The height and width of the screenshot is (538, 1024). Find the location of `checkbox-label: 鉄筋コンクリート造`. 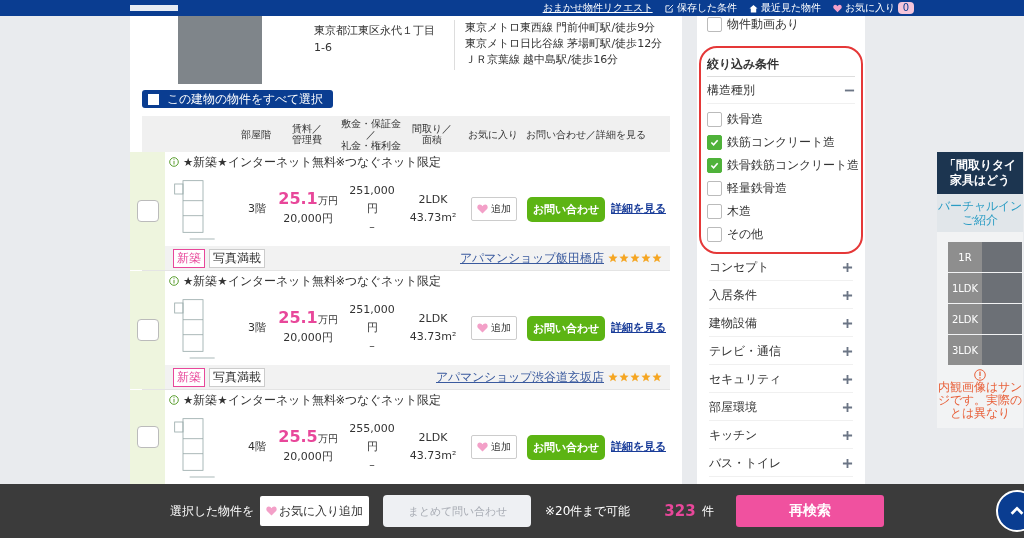

checkbox-label: 鉄筋コンクリート造 is located at coordinates (781, 142).